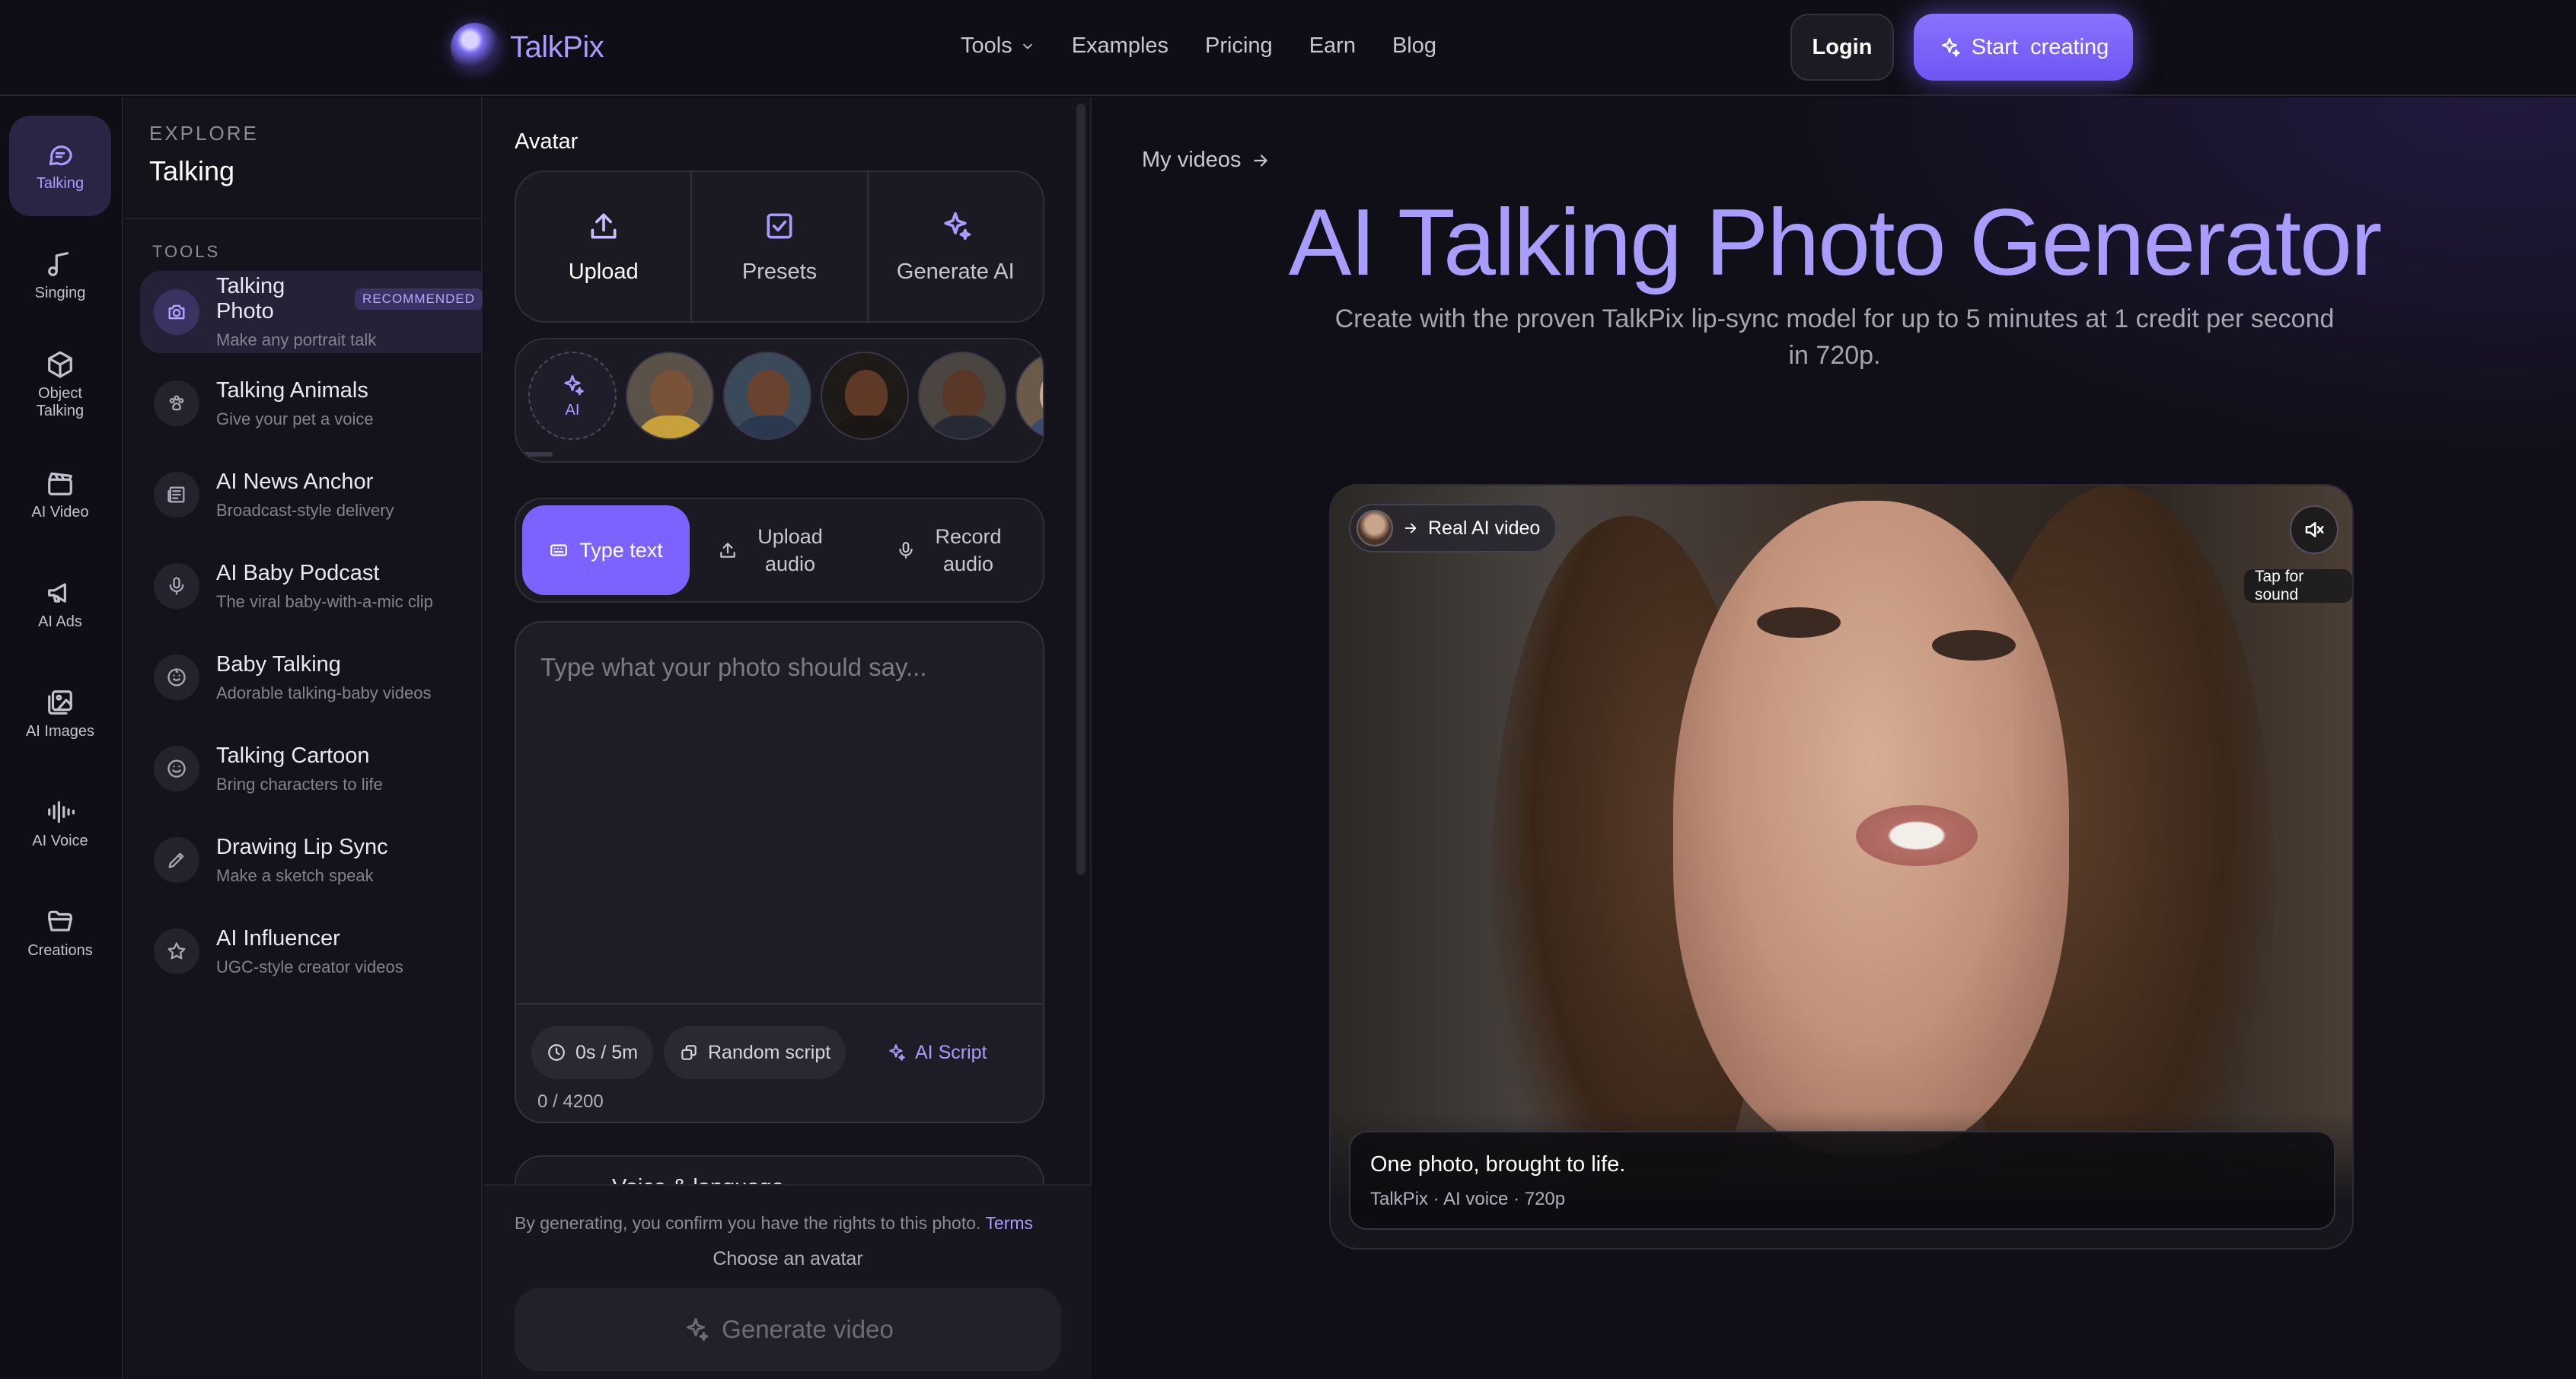 The height and width of the screenshot is (1379, 2576). What do you see at coordinates (60, 731) in the screenshot?
I see `rail-item-label: AI Images` at bounding box center [60, 731].